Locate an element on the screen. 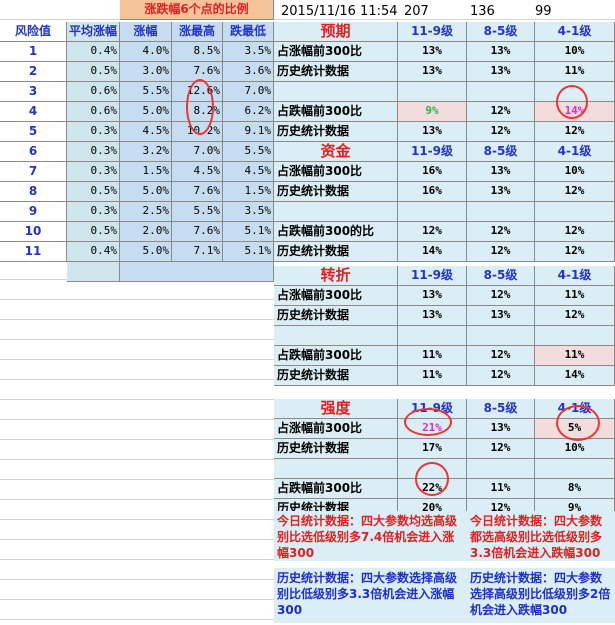 The height and width of the screenshot is (625, 615). left-table-cell: 0.5% is located at coordinates (93, 192).